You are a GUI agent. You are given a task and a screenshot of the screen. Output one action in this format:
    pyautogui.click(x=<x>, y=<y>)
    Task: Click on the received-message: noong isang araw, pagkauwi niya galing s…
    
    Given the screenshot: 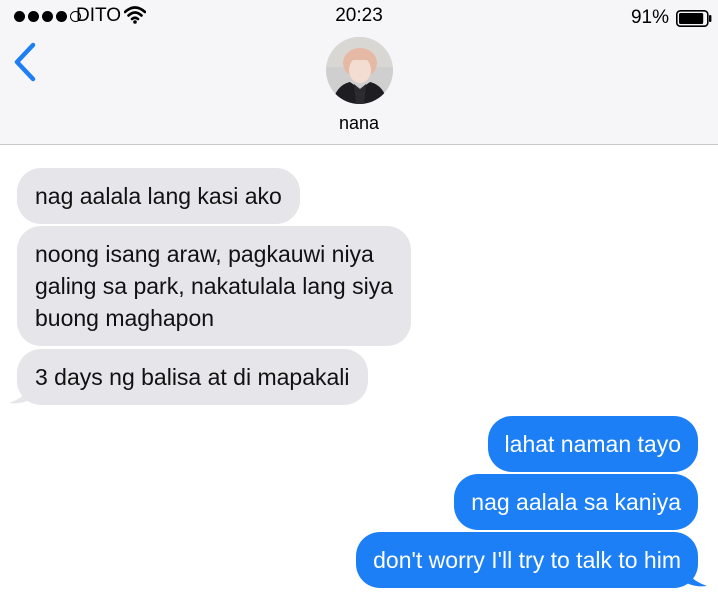 What is the action you would take?
    pyautogui.click(x=214, y=286)
    